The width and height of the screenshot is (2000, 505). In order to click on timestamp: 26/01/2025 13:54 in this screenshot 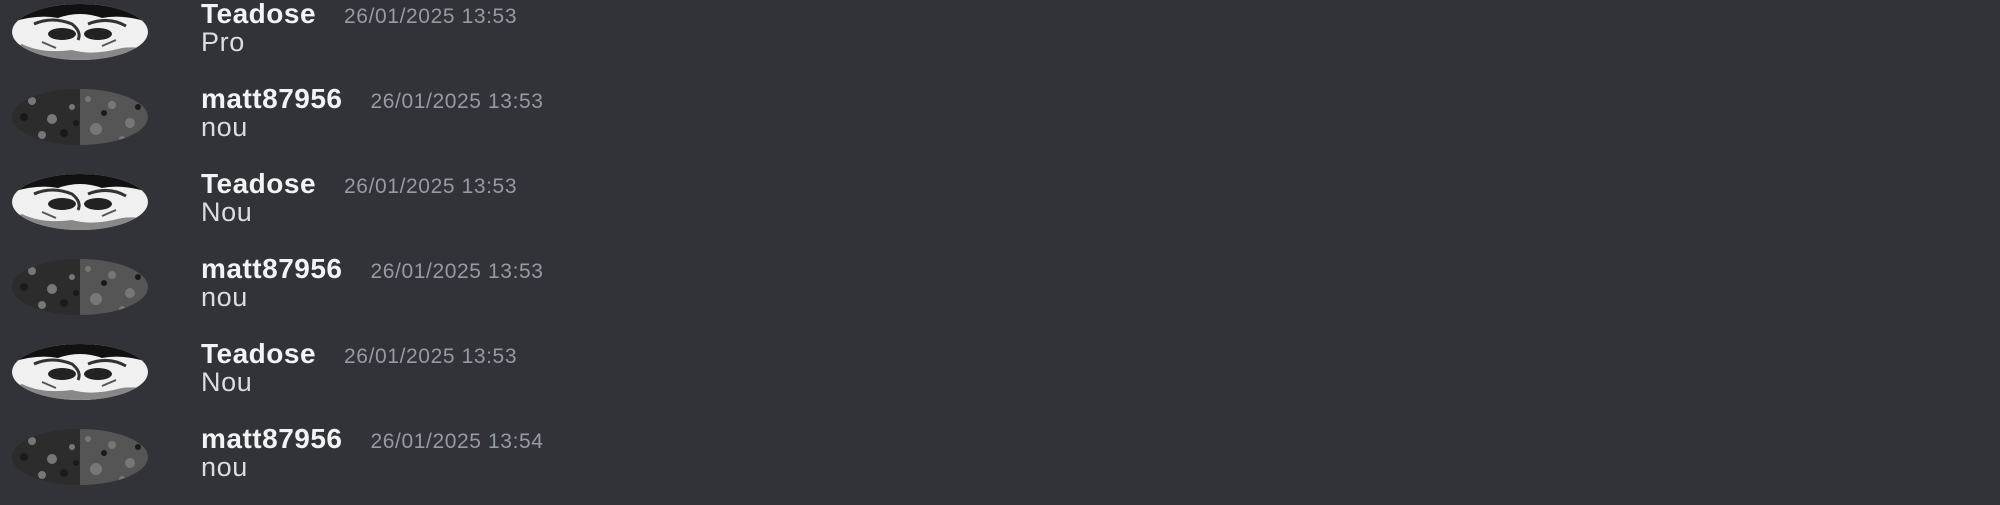, I will do `click(457, 441)`.